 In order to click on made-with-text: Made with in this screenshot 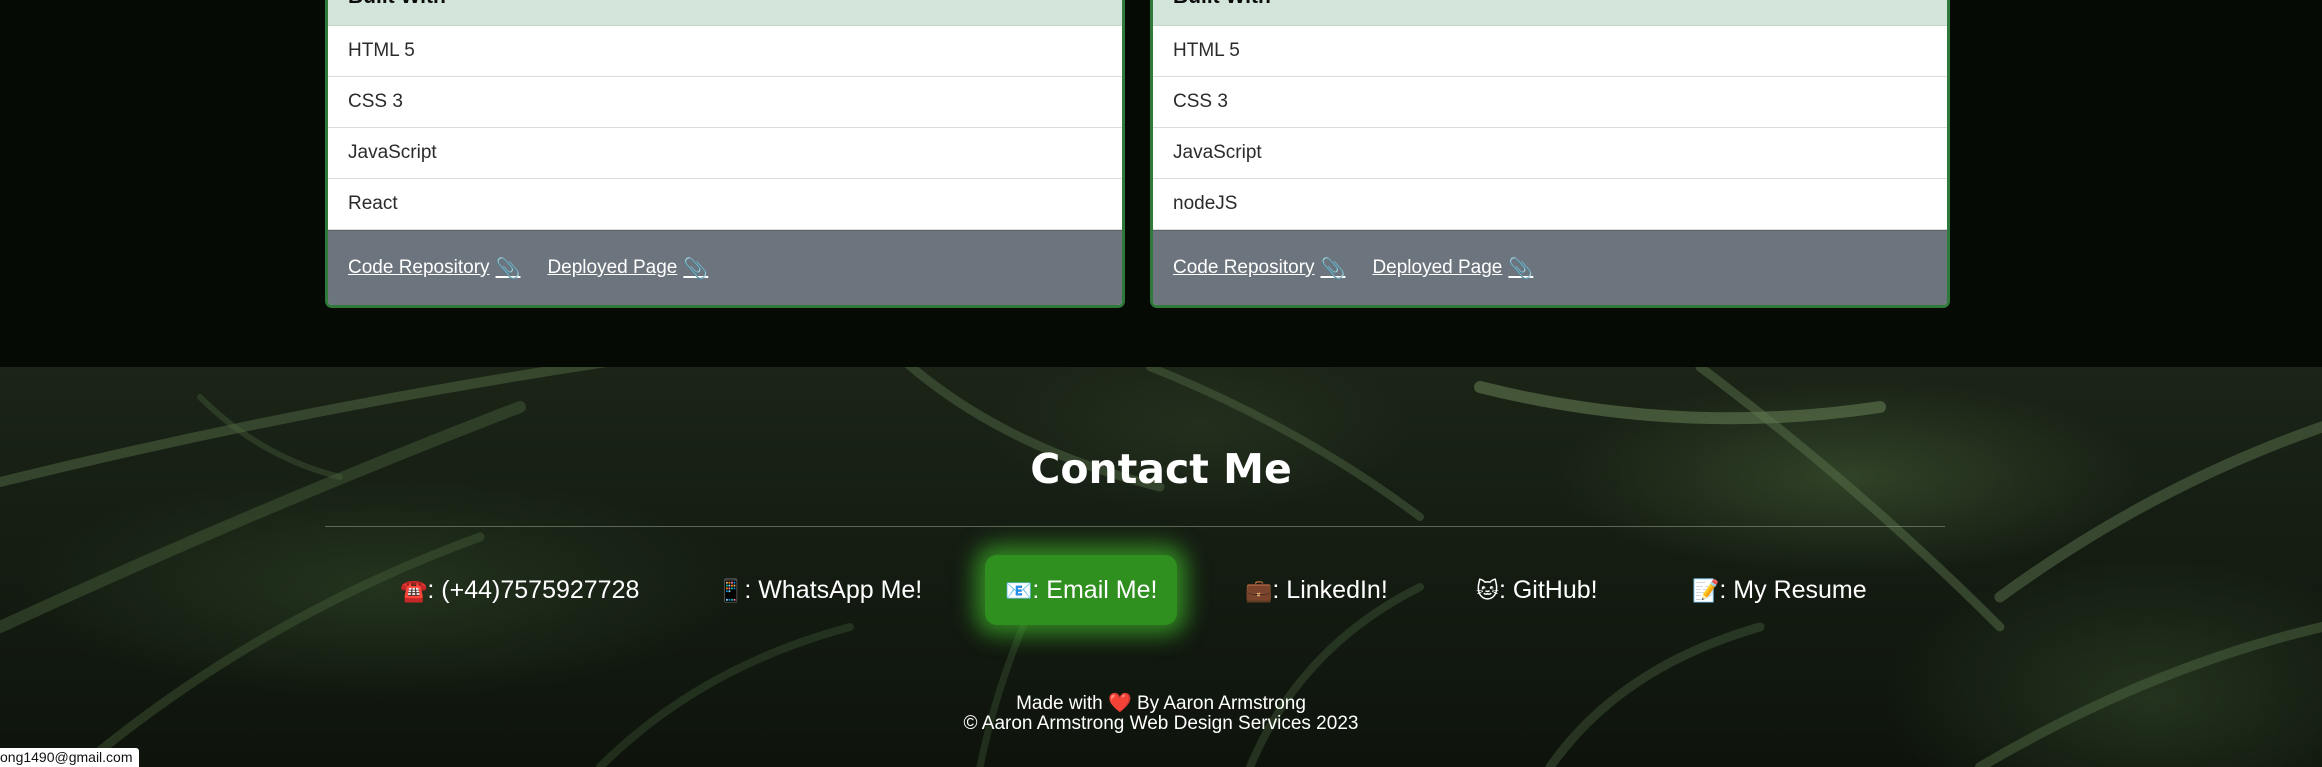, I will do `click(1059, 703)`.